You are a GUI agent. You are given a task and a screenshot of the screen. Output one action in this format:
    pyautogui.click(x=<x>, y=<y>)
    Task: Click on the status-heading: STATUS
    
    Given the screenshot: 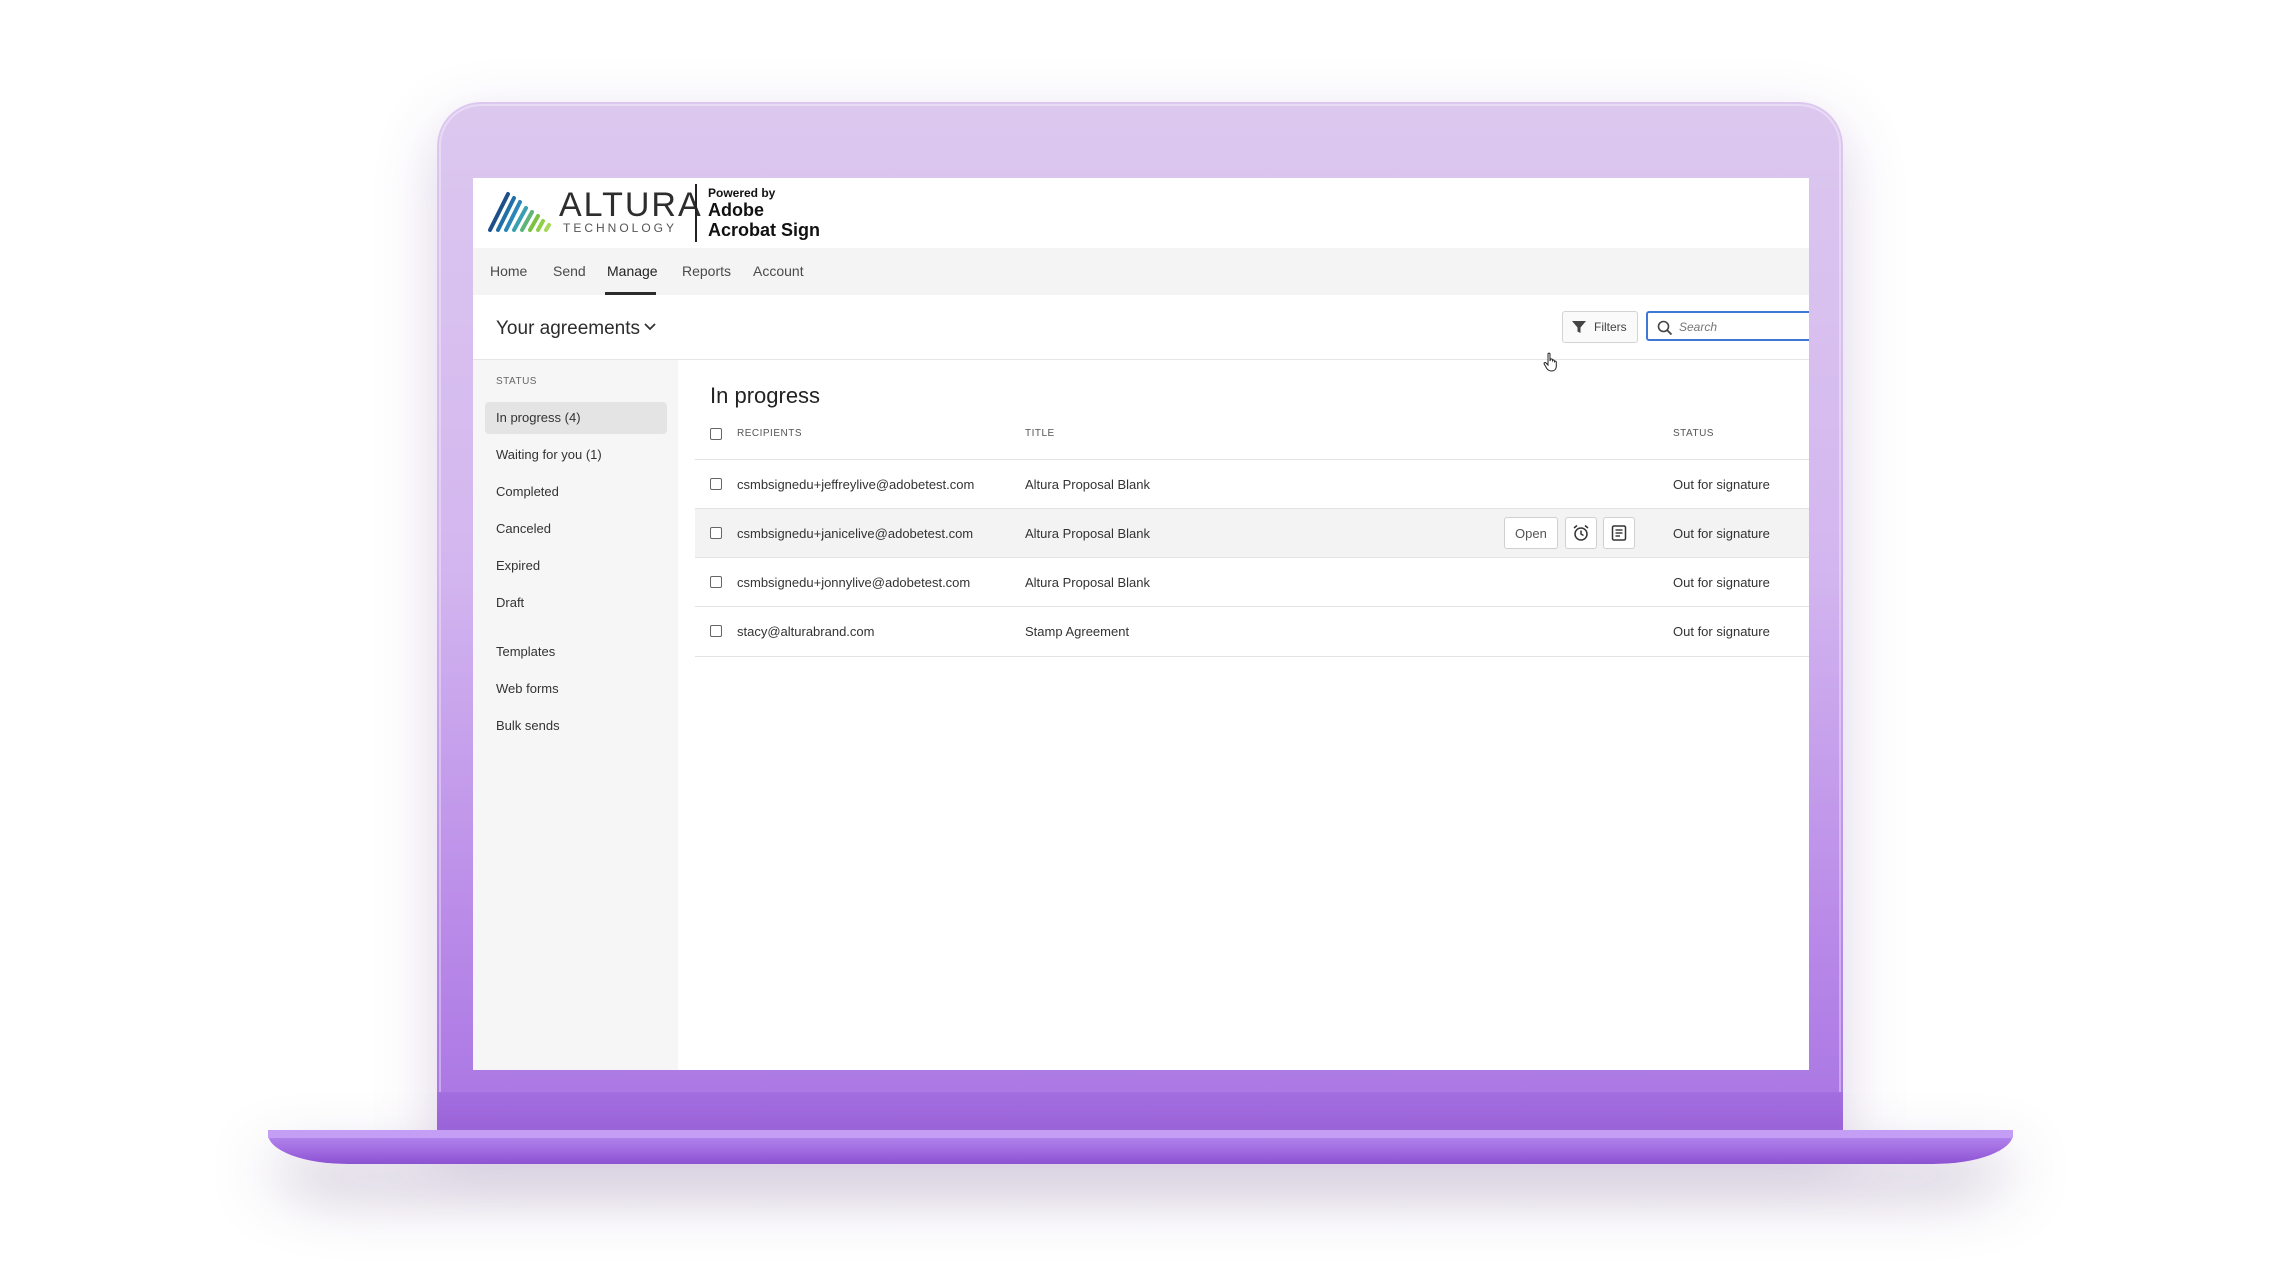 What is the action you would take?
    pyautogui.click(x=516, y=381)
    